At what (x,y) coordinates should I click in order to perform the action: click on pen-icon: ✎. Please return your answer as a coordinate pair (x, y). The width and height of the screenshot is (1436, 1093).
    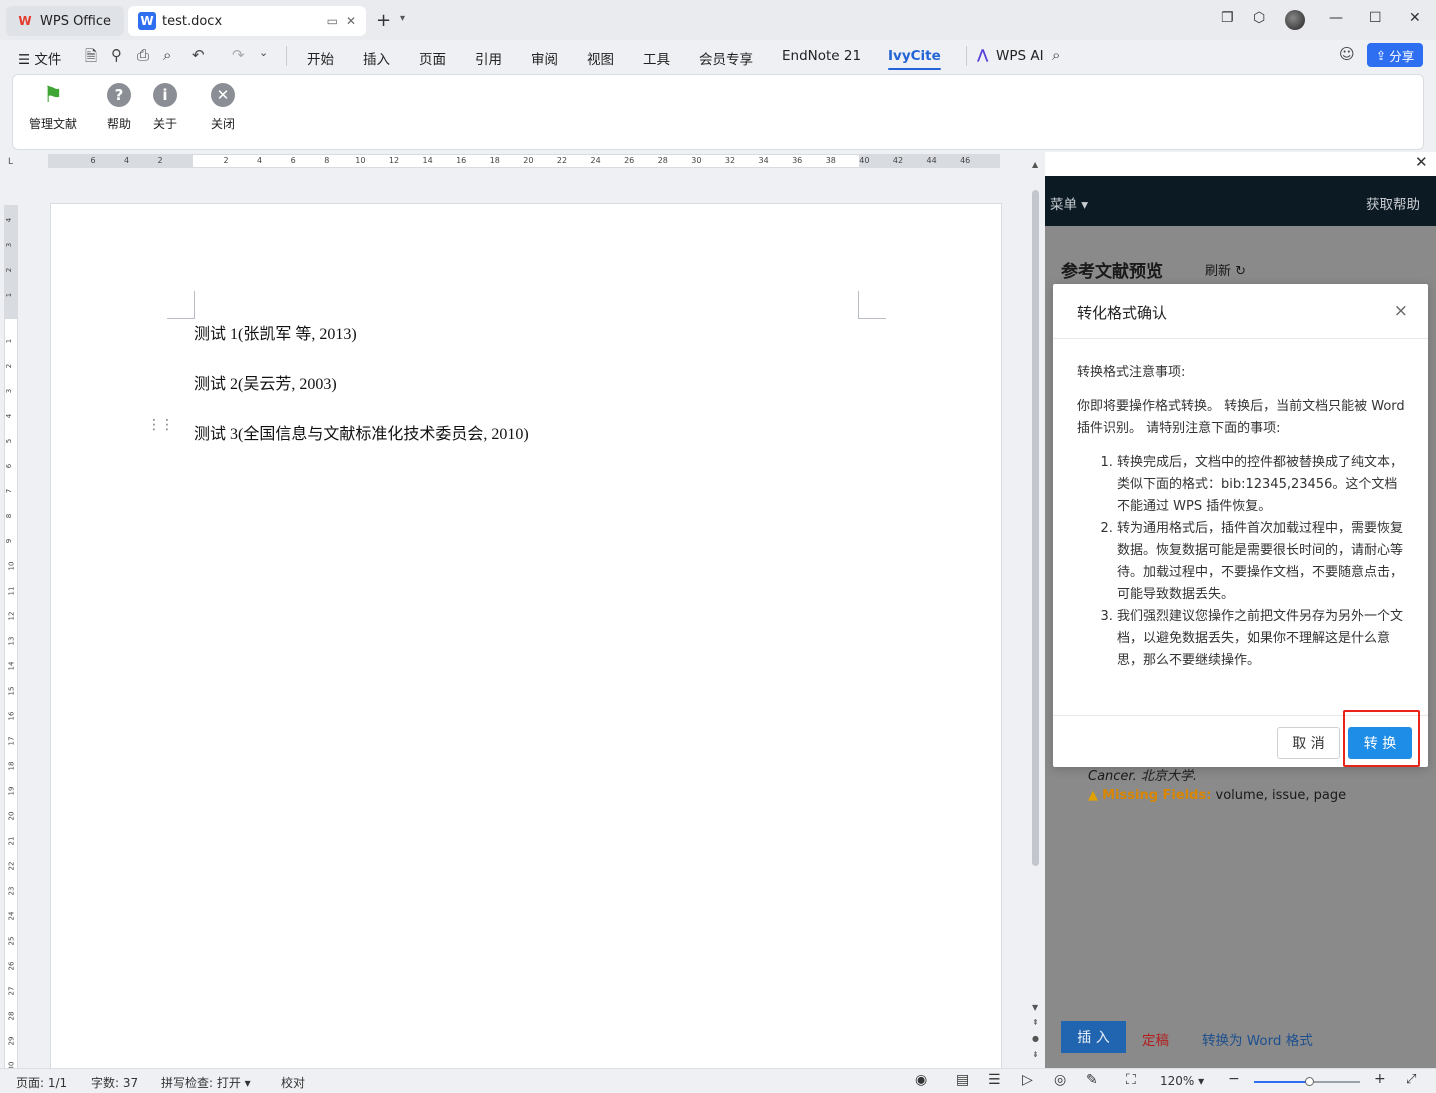
    Looking at the image, I should click on (1092, 1080).